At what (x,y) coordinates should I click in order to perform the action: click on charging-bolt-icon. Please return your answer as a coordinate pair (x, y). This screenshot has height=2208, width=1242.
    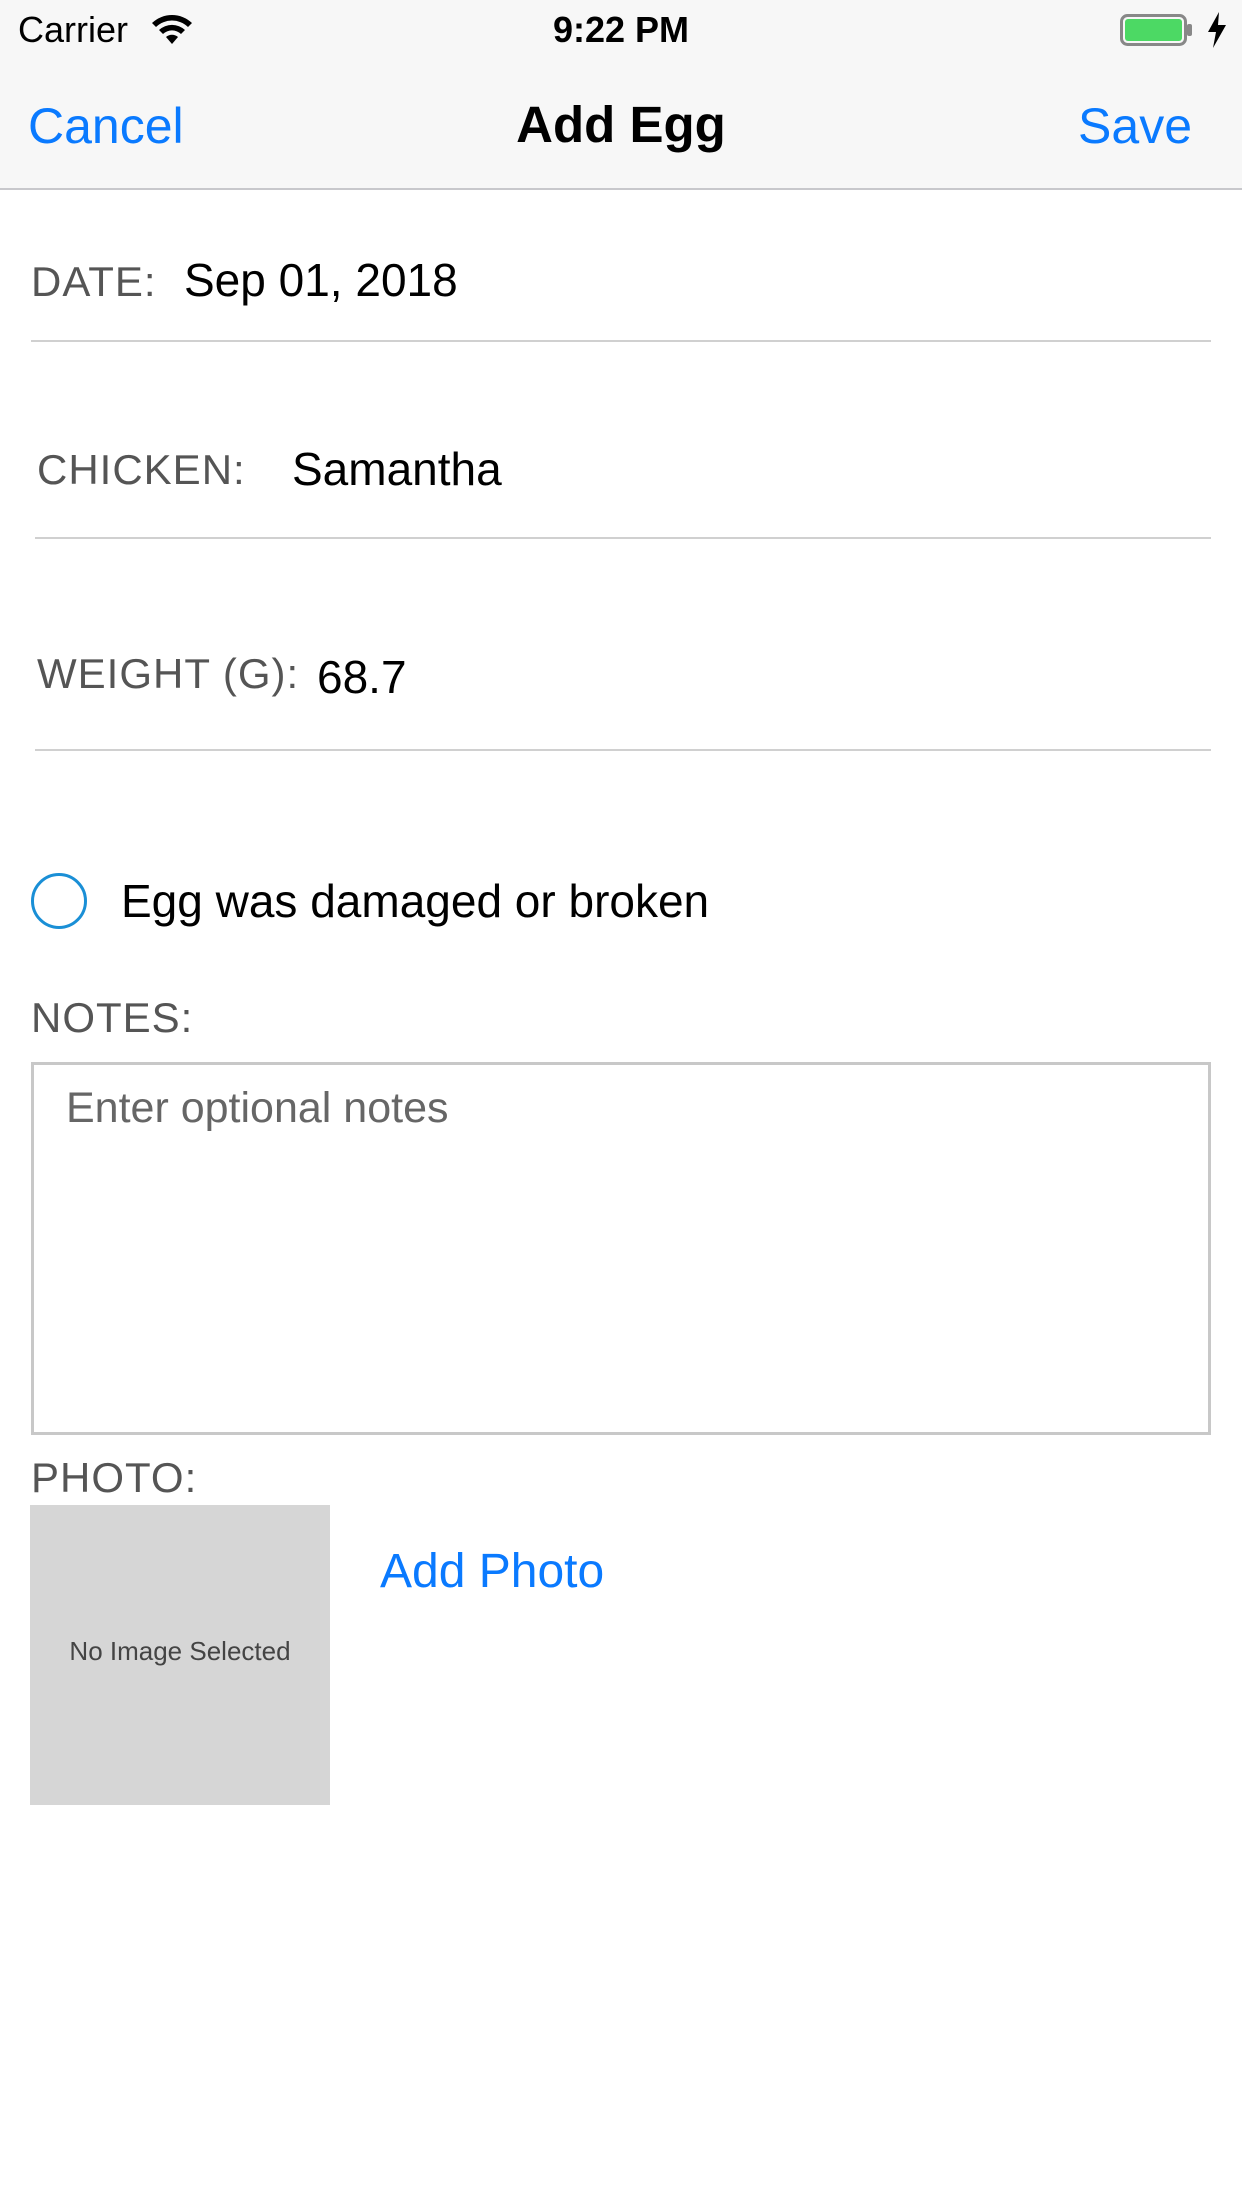
    Looking at the image, I should click on (1217, 30).